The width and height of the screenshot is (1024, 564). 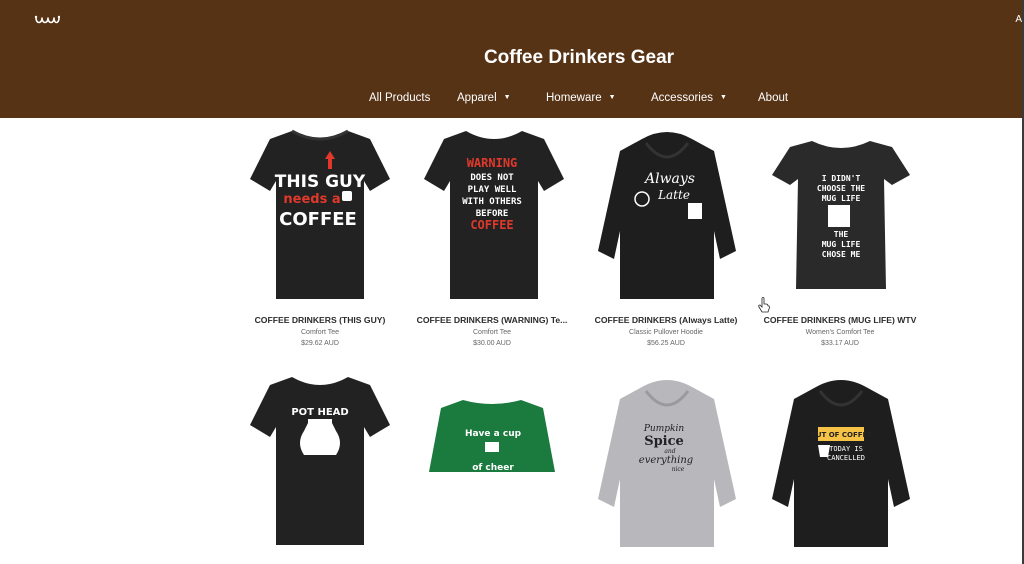 What do you see at coordinates (492, 163) in the screenshot?
I see `art-text: WARNING` at bounding box center [492, 163].